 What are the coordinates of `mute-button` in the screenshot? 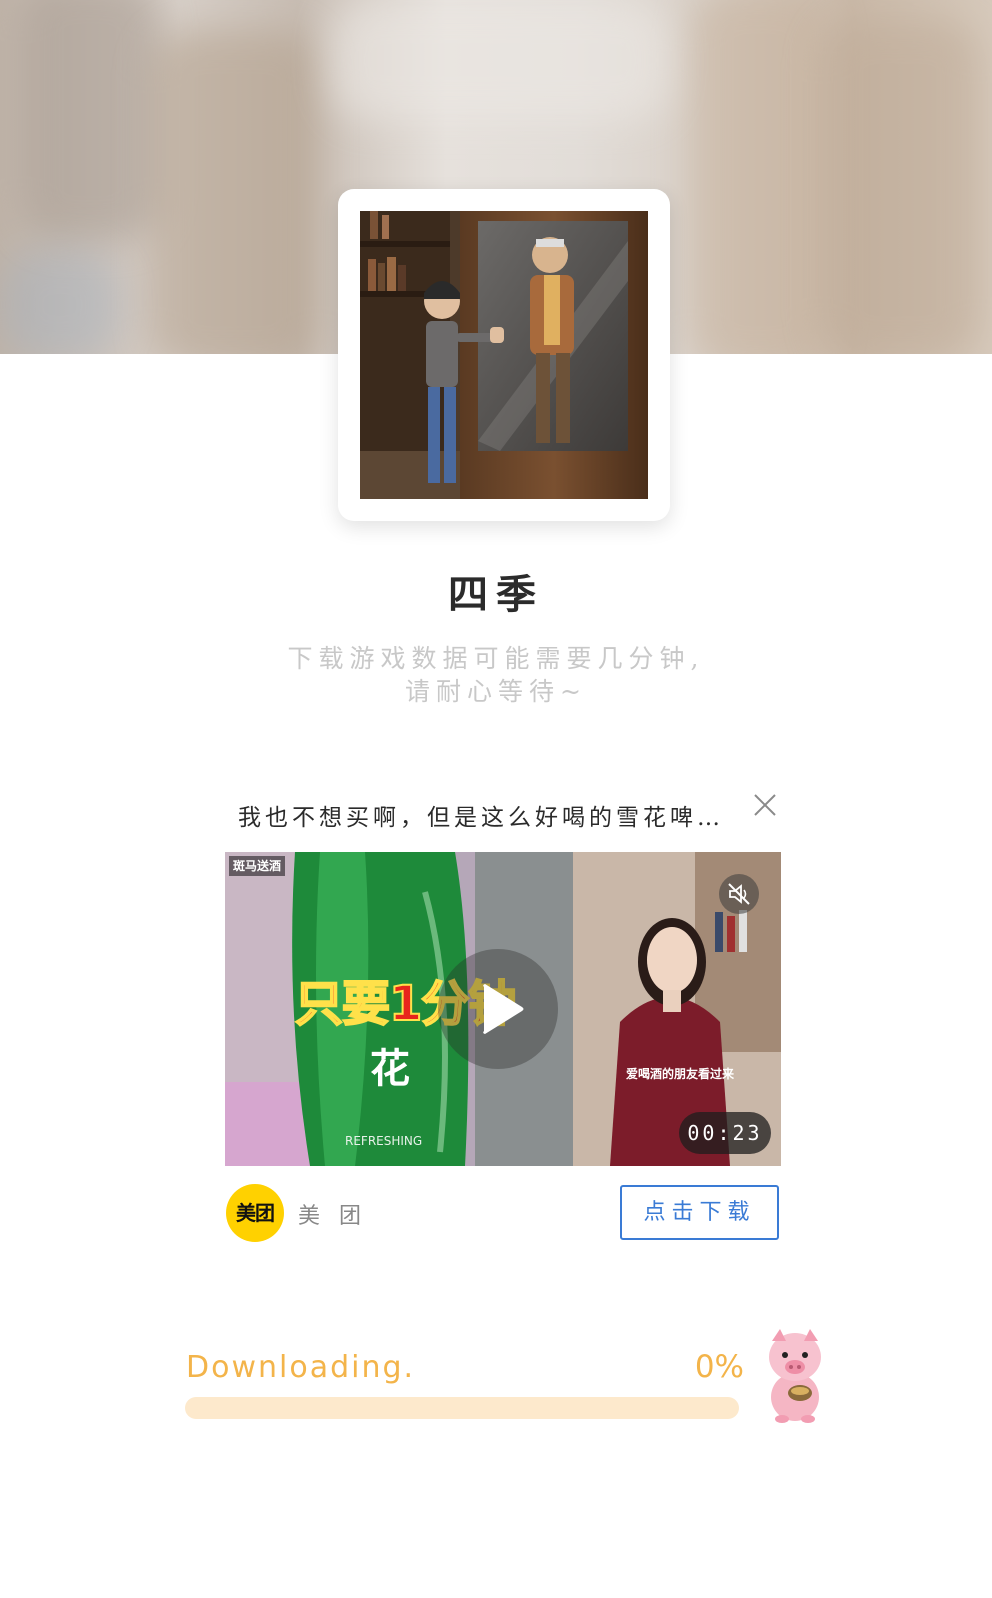 It's located at (739, 894).